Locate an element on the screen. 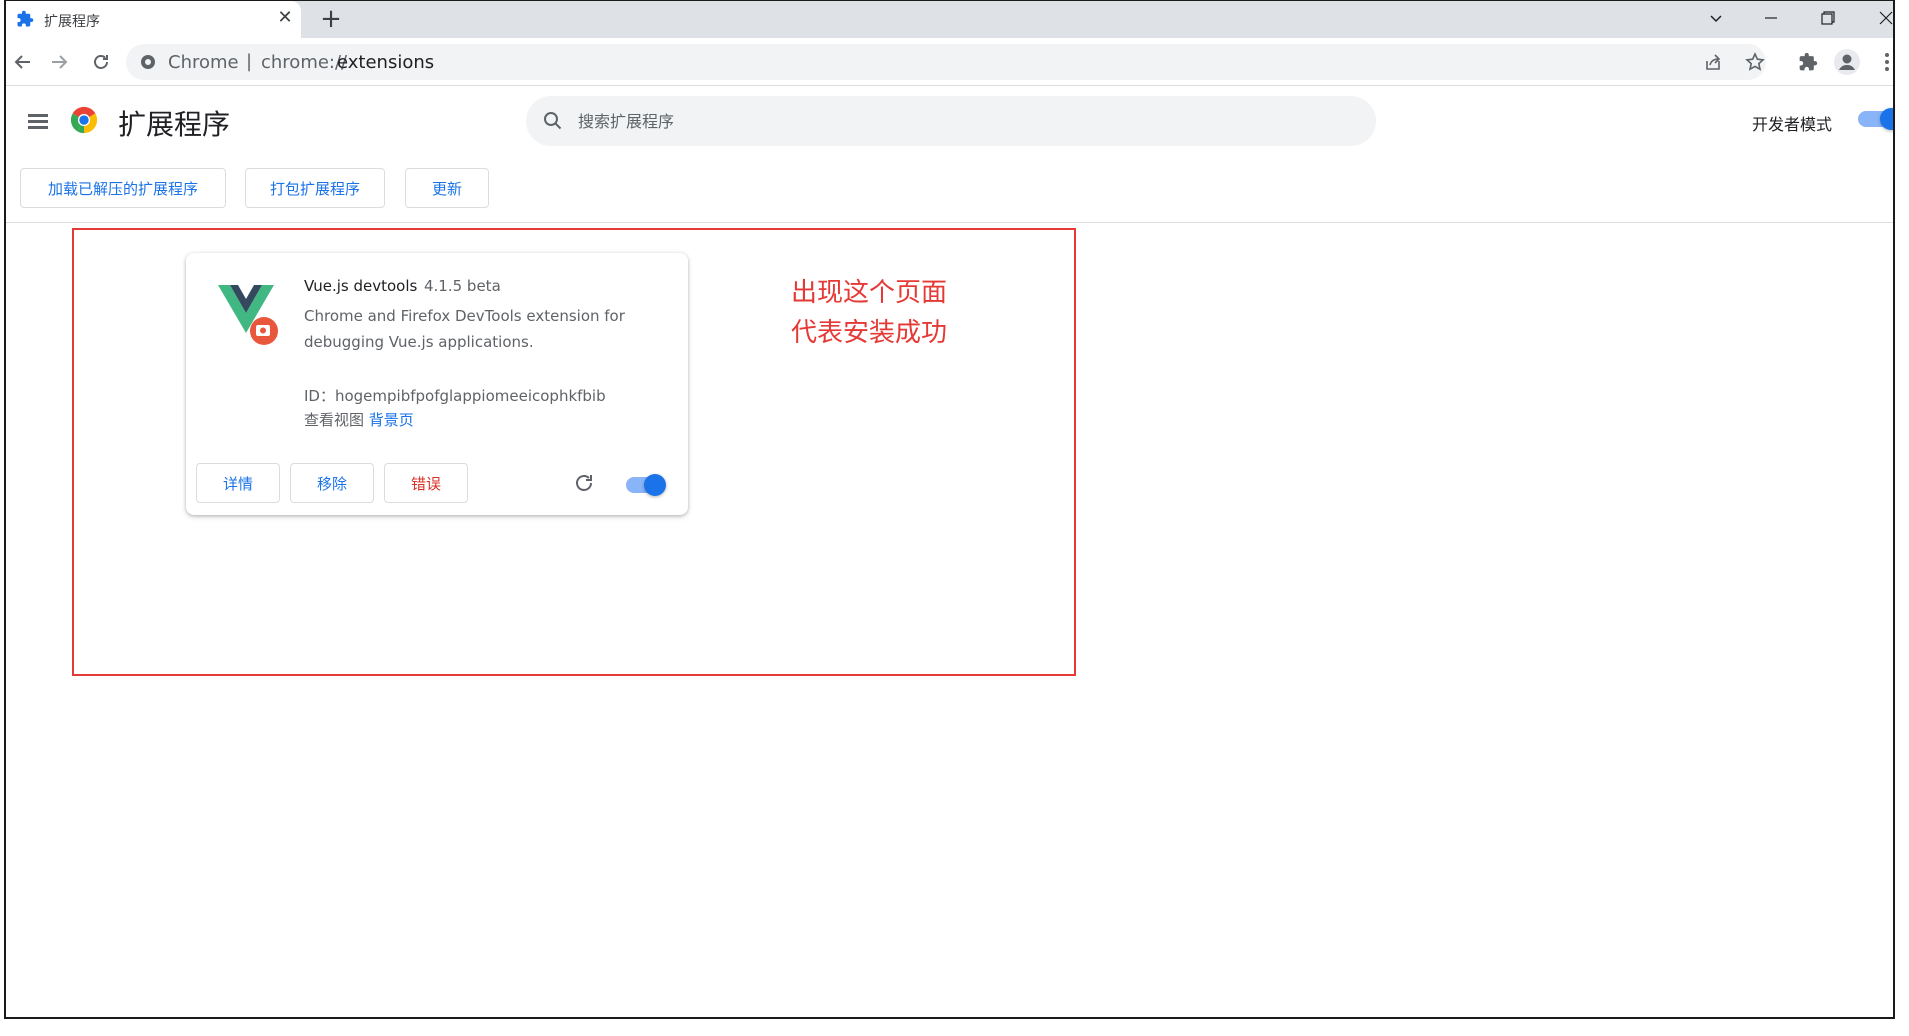 The width and height of the screenshot is (1909, 1036). tab-title: 扩展程序 is located at coordinates (72, 22).